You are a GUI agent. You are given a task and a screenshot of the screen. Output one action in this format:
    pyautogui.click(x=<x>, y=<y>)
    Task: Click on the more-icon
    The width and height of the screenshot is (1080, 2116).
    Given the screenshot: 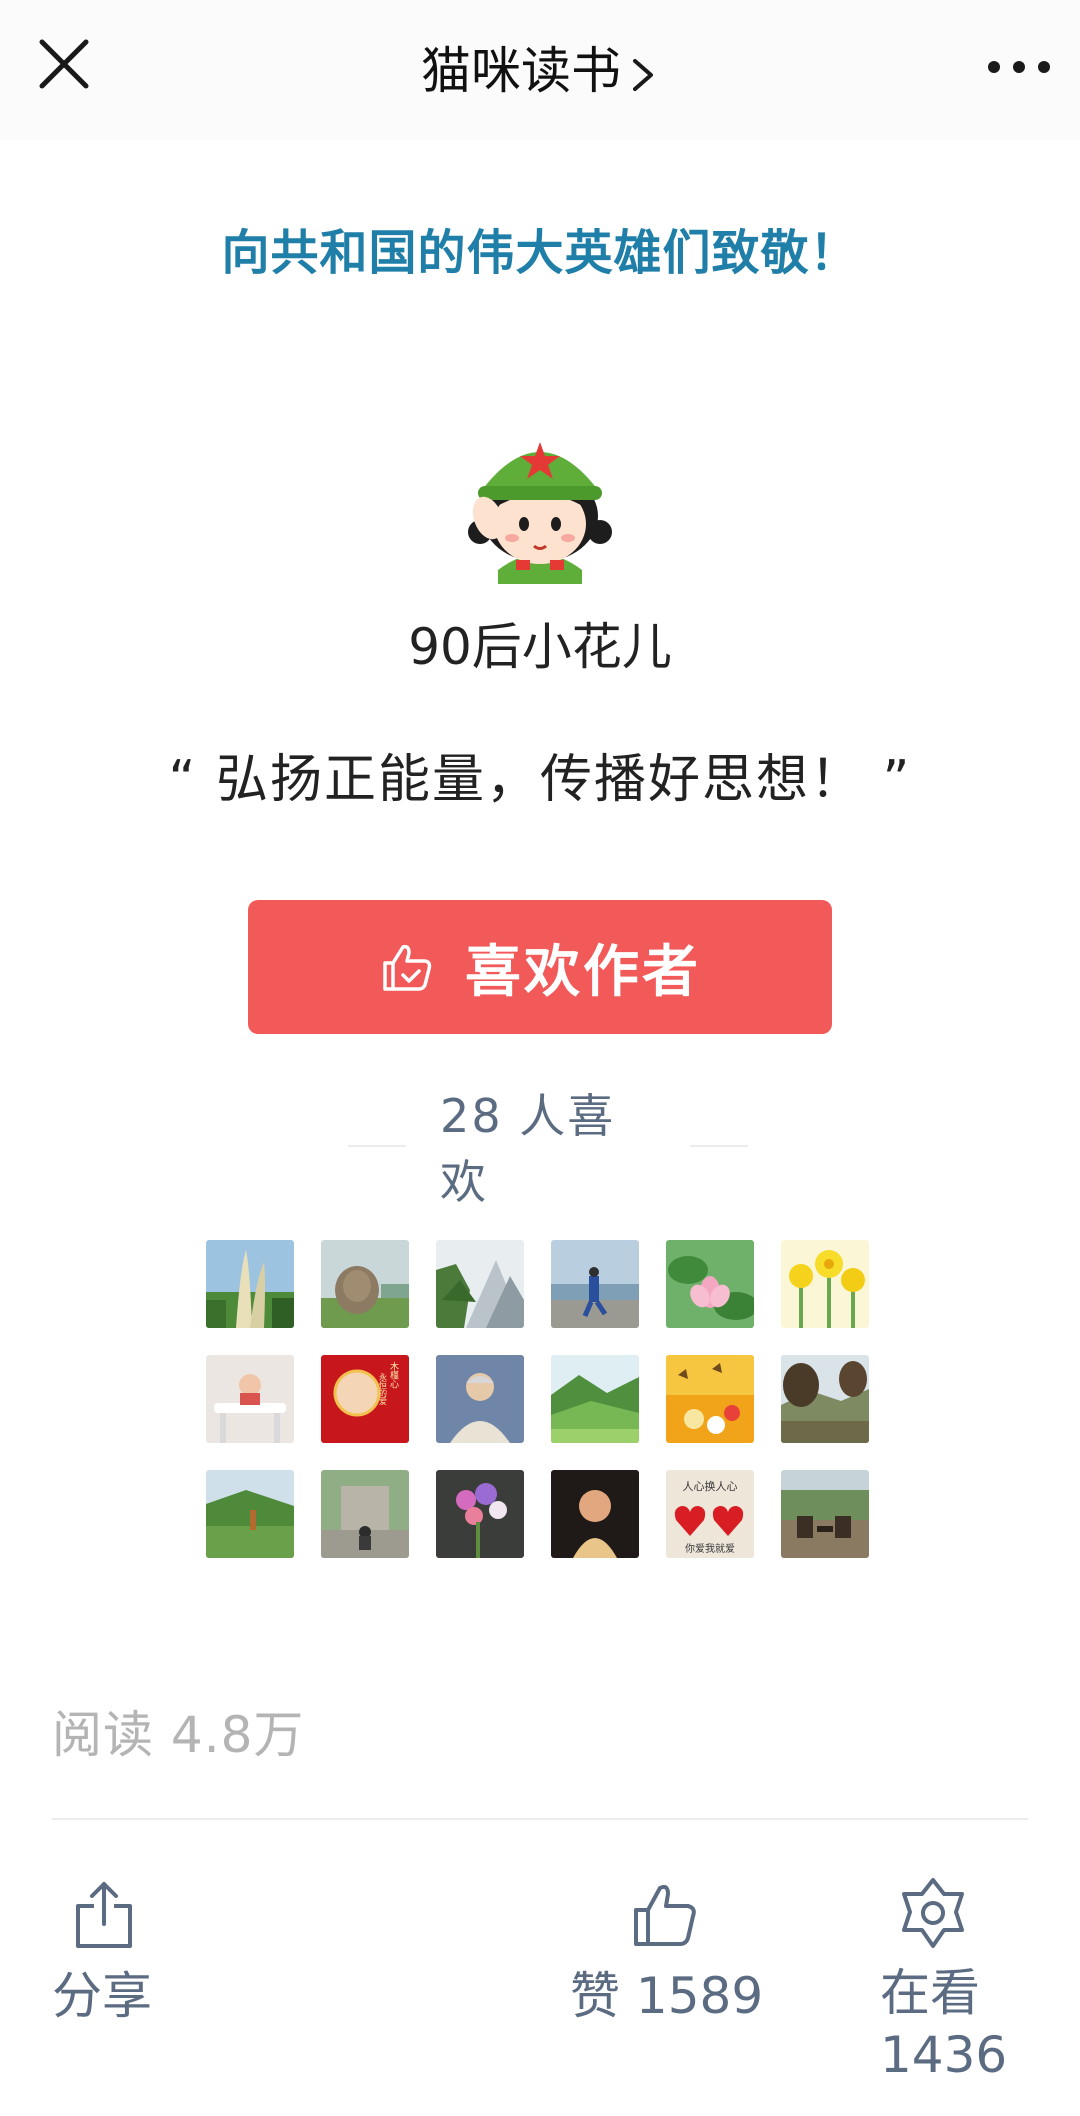 What is the action you would take?
    pyautogui.click(x=1019, y=67)
    